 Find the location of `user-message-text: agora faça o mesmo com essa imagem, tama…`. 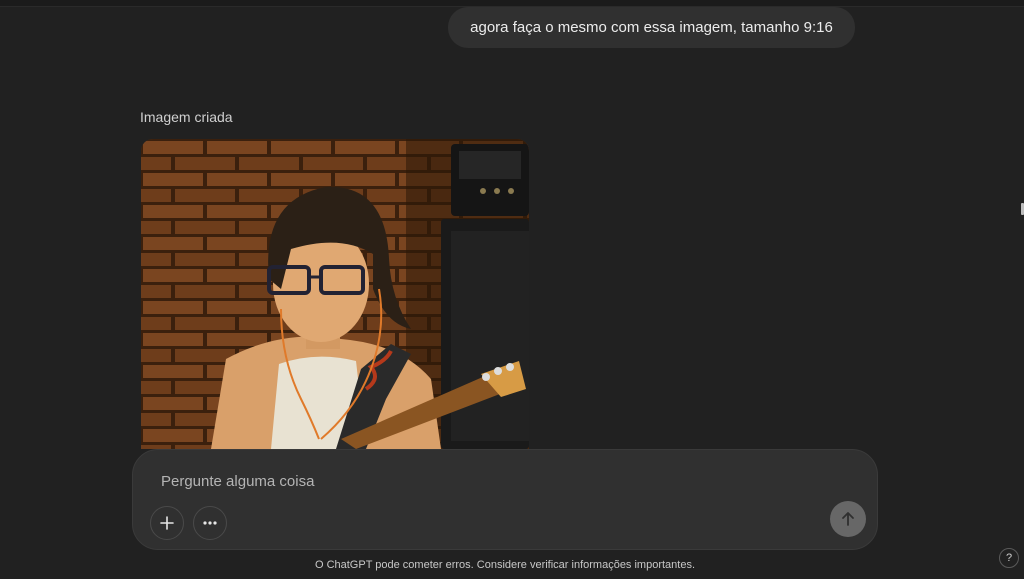

user-message-text: agora faça o mesmo com essa imagem, tama… is located at coordinates (651, 27).